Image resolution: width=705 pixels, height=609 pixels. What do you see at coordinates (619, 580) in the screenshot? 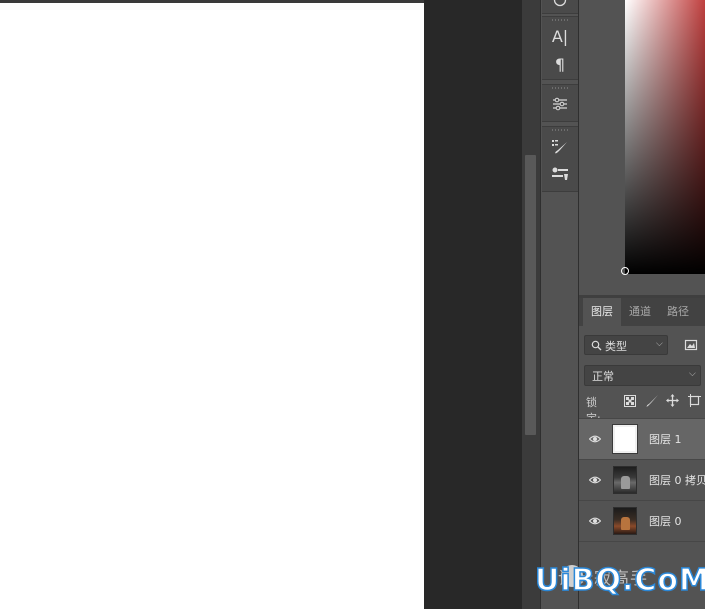
I see `watermark-text-en: UiBQ.CoM` at bounding box center [619, 580].